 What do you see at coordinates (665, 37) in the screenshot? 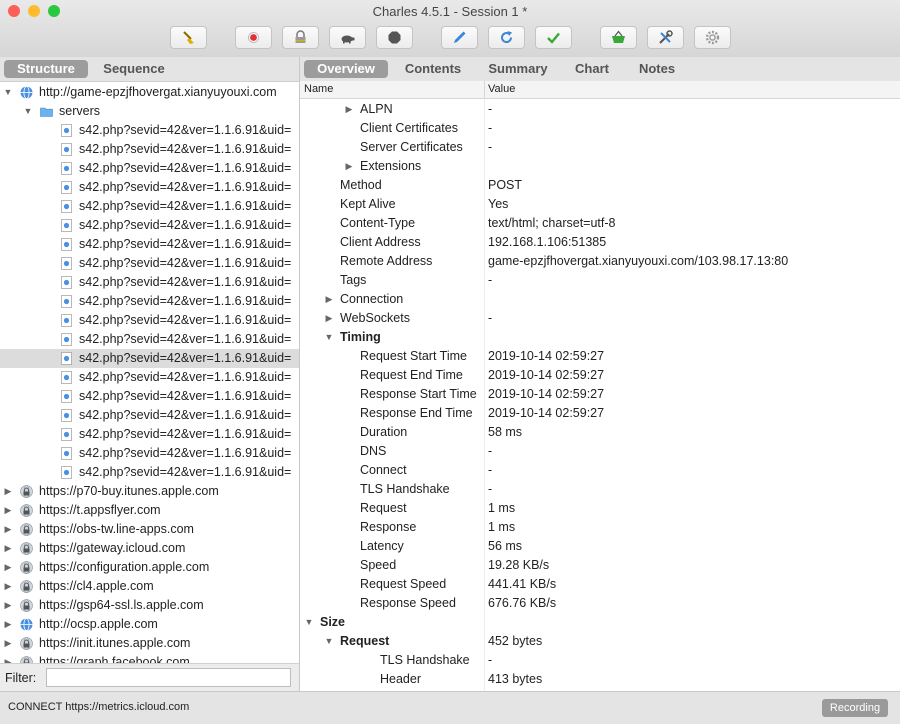
I see `tools-button` at bounding box center [665, 37].